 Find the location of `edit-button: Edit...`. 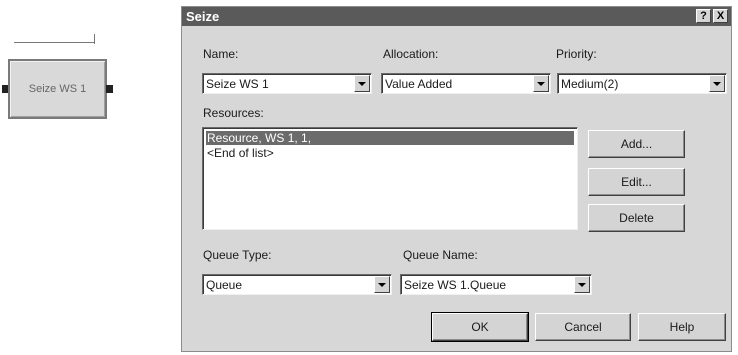

edit-button: Edit... is located at coordinates (636, 182).